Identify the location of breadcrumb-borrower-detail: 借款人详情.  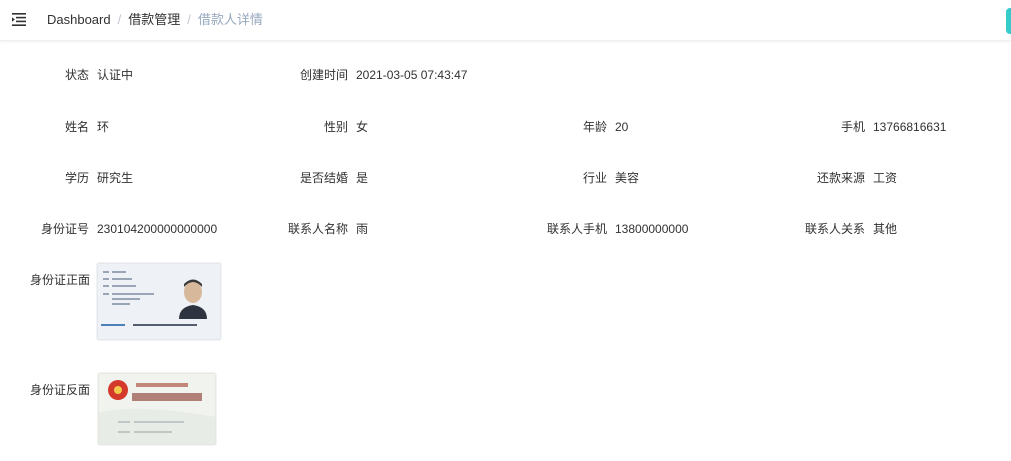
(230, 19).